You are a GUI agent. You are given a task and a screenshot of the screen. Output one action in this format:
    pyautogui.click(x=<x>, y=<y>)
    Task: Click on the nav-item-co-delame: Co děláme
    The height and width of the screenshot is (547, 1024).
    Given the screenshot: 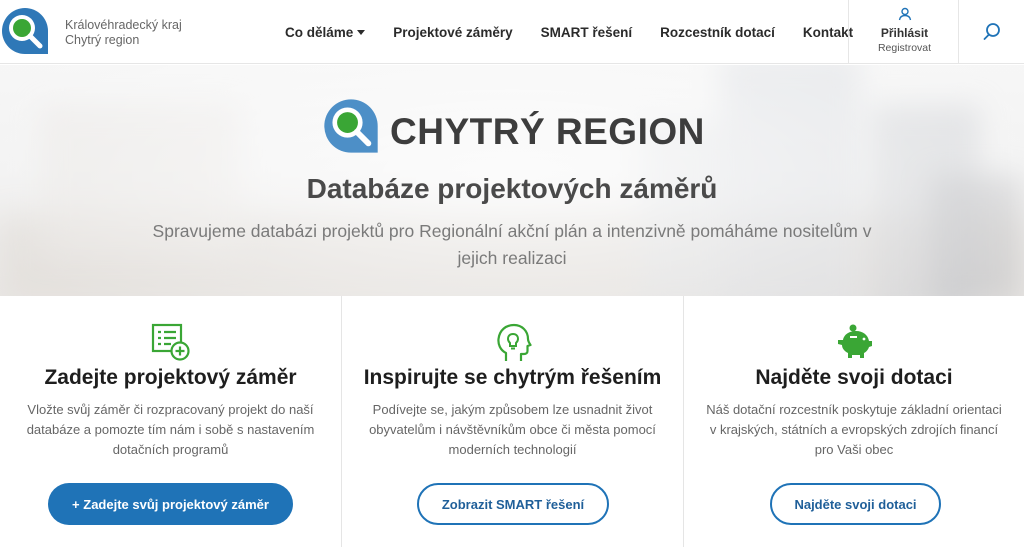 What is the action you would take?
    pyautogui.click(x=325, y=32)
    